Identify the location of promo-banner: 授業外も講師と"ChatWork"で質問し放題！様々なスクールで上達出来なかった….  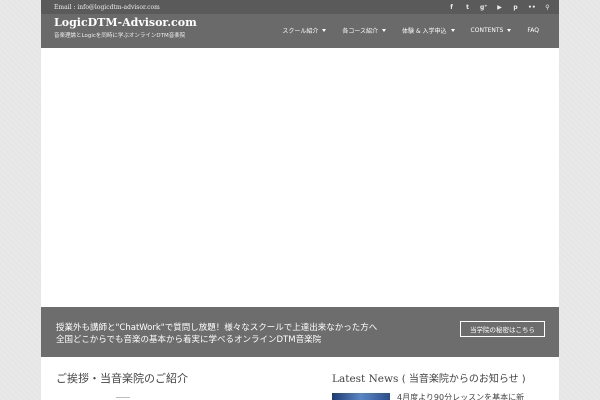
(300, 332).